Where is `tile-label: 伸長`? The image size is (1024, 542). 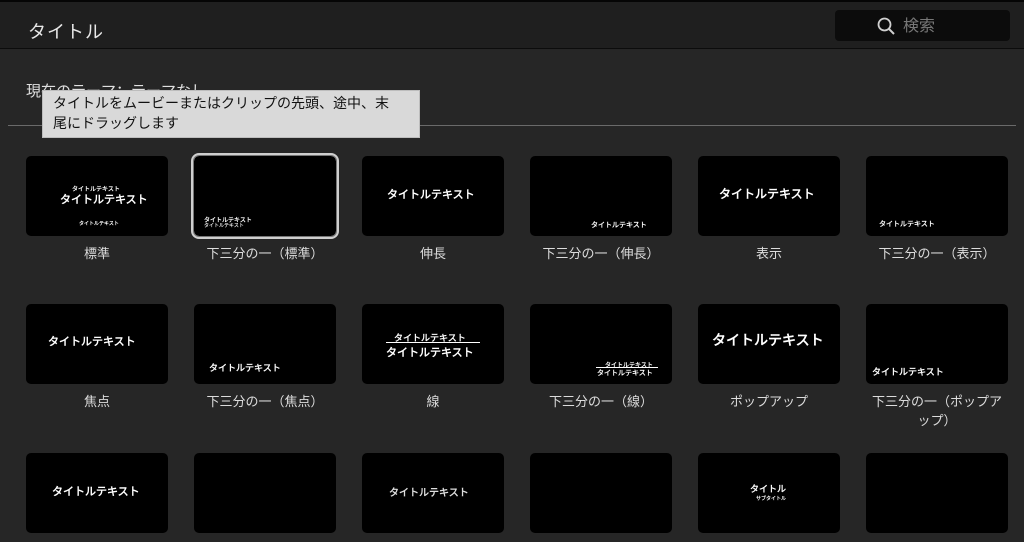 tile-label: 伸長 is located at coordinates (432, 254).